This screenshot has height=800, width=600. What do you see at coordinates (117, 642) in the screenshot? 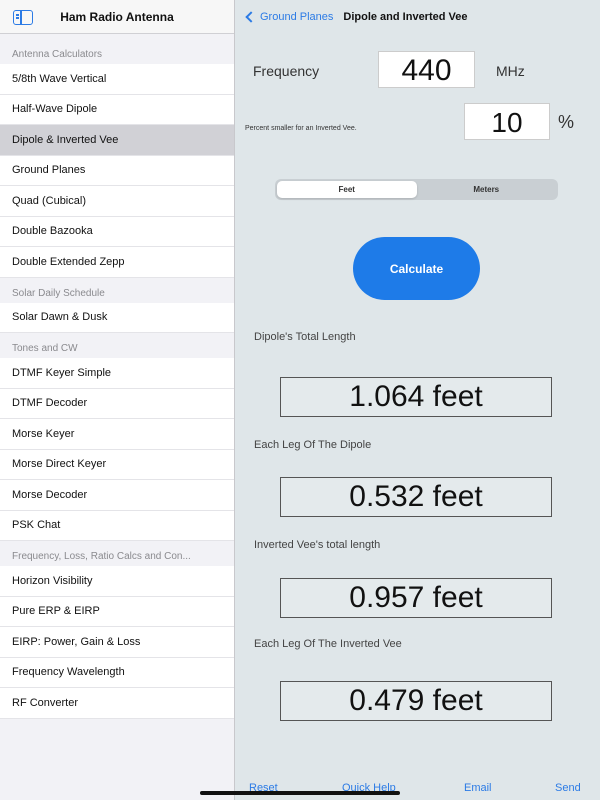
I see `sidebar-item-eirp-power-gain-loss: EIRP: Power, Gain & Loss` at bounding box center [117, 642].